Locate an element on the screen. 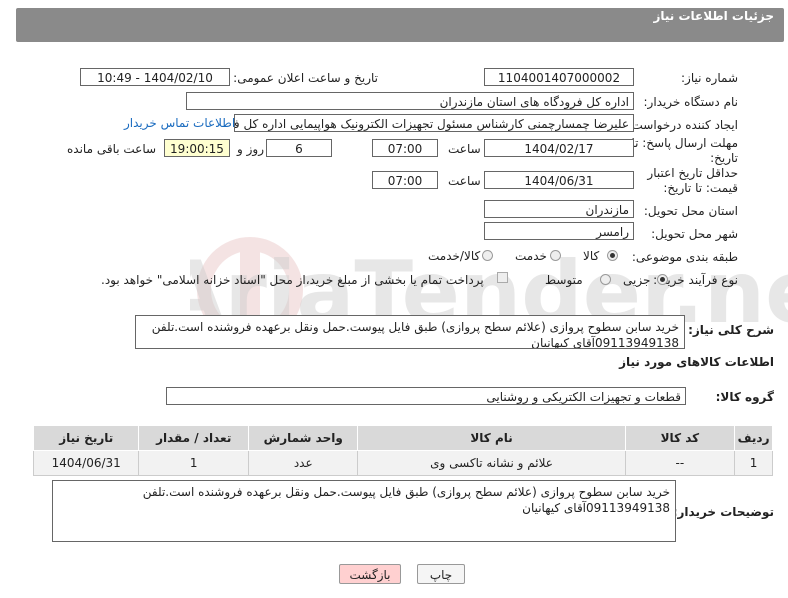  cell-quantity: 1 is located at coordinates (193, 463).